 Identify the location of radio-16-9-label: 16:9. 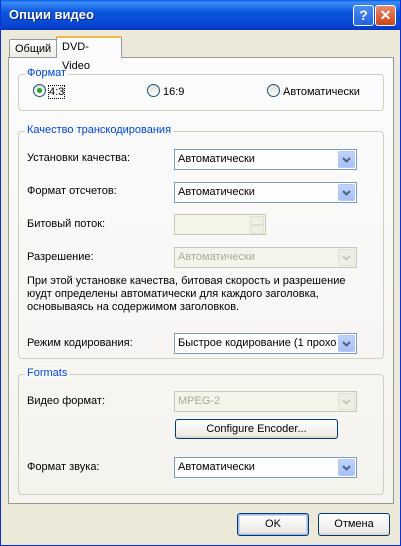
(174, 92).